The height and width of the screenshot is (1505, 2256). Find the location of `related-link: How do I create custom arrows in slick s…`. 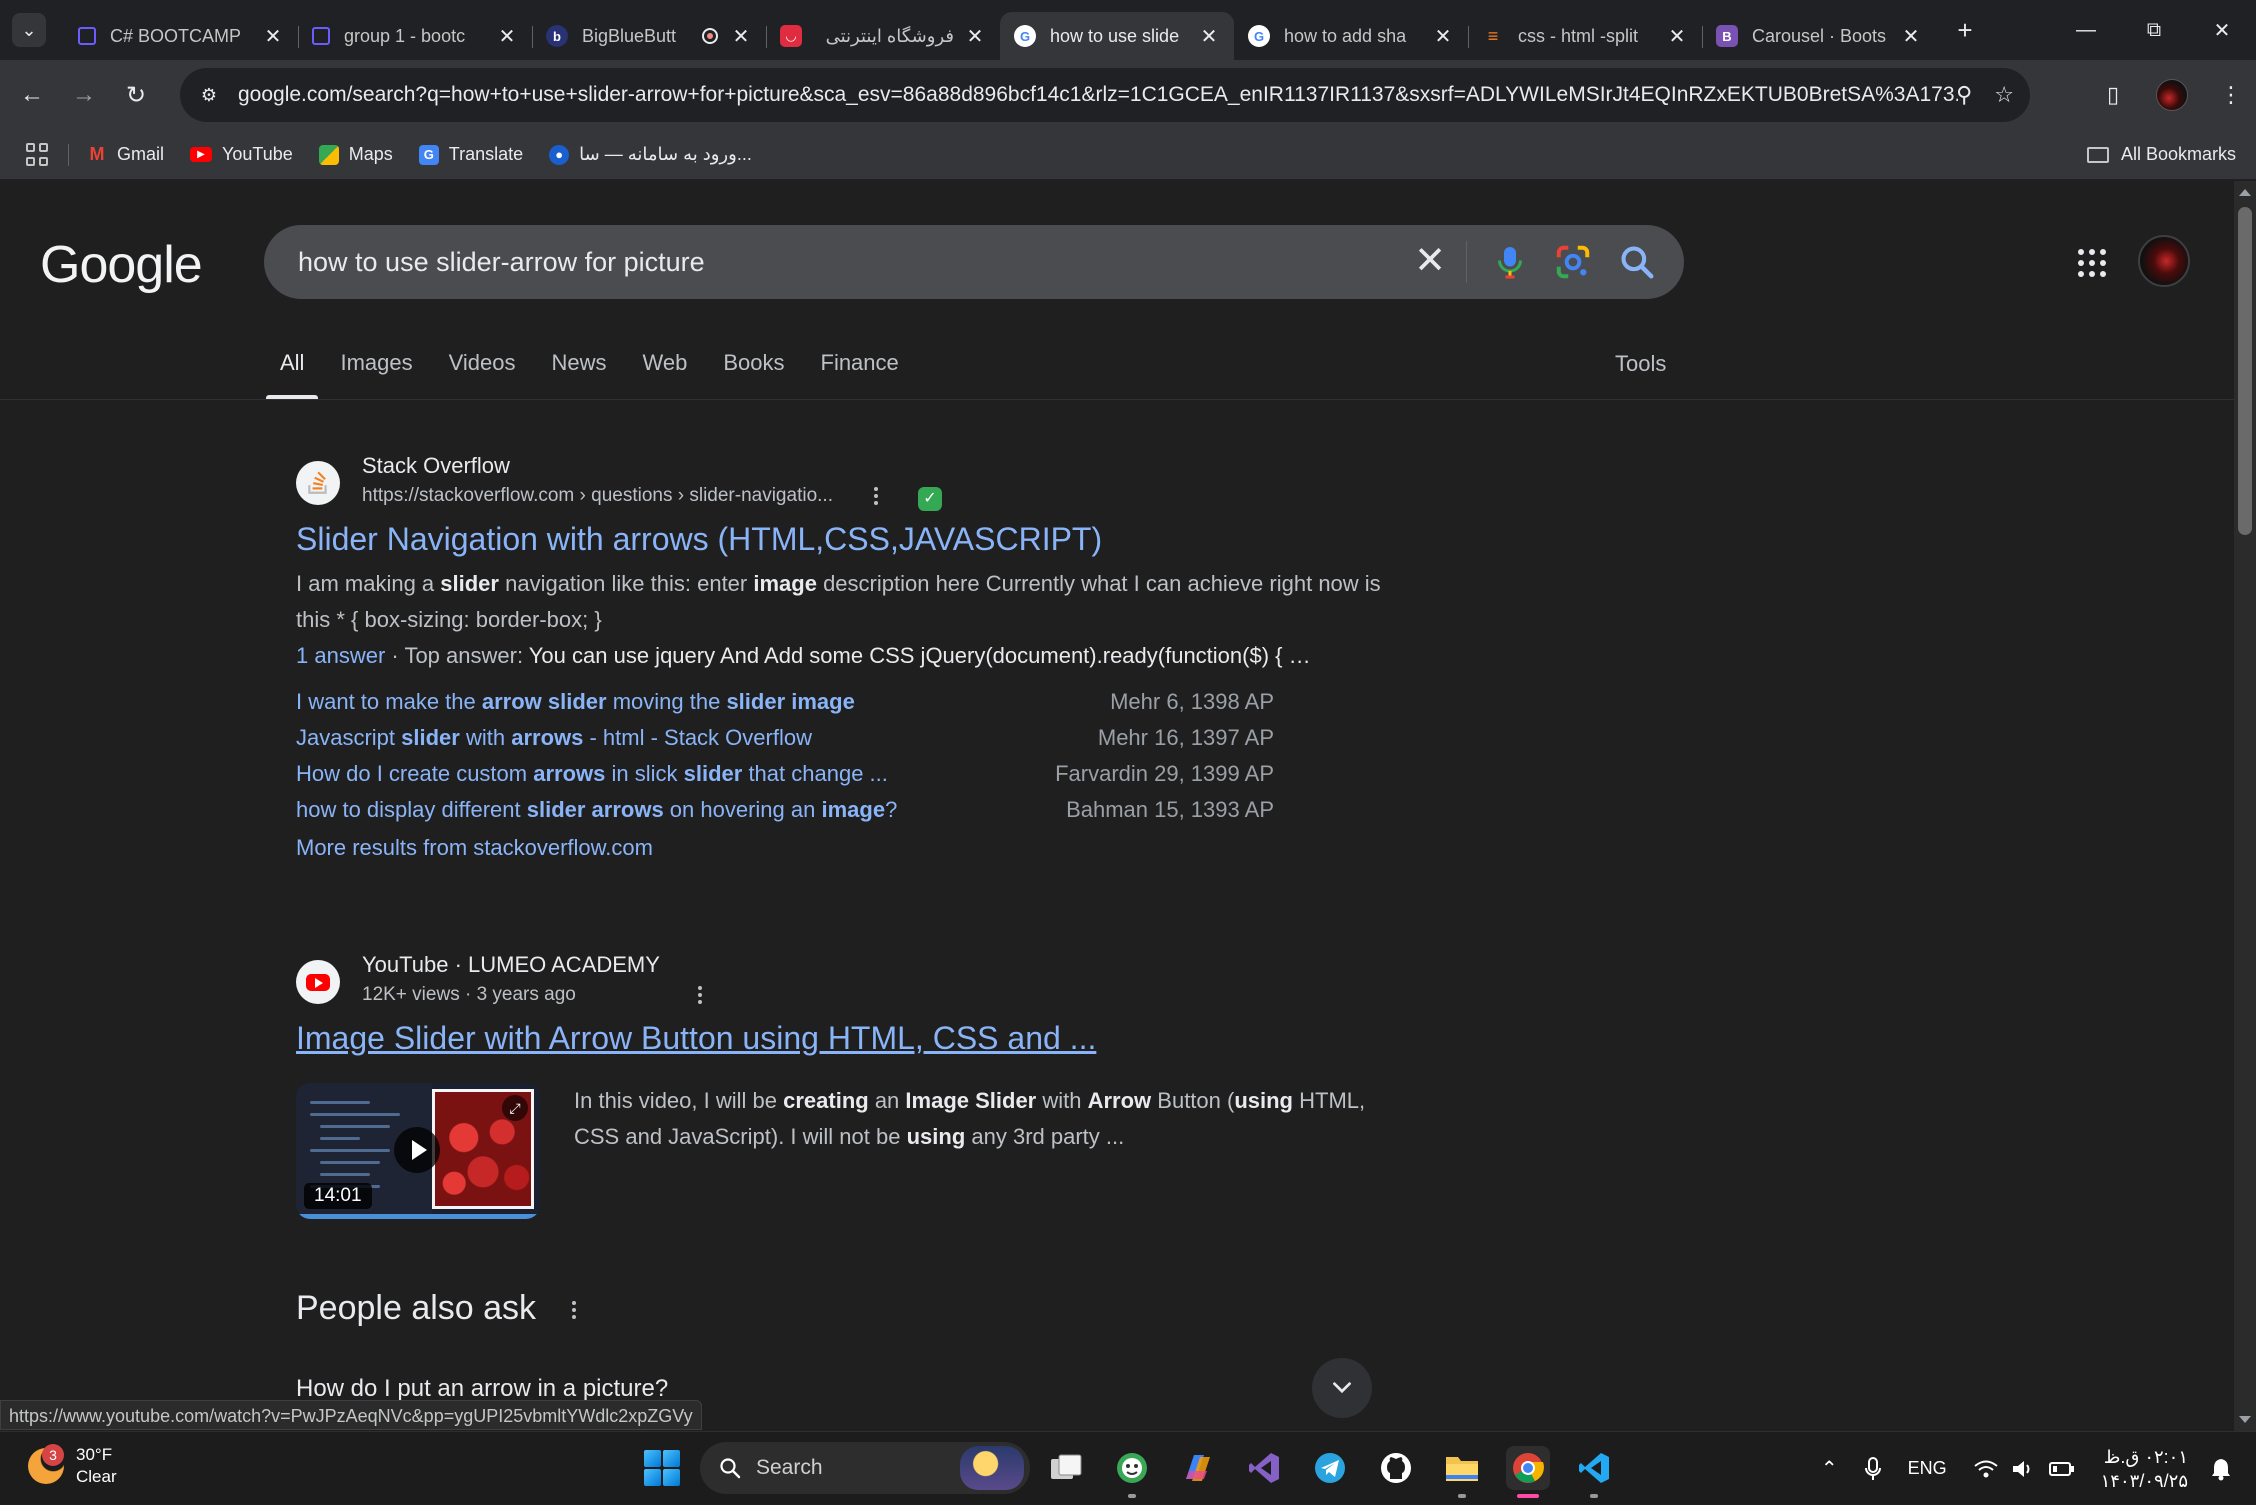

related-link: How do I create custom arrows in slick s… is located at coordinates (592, 774).